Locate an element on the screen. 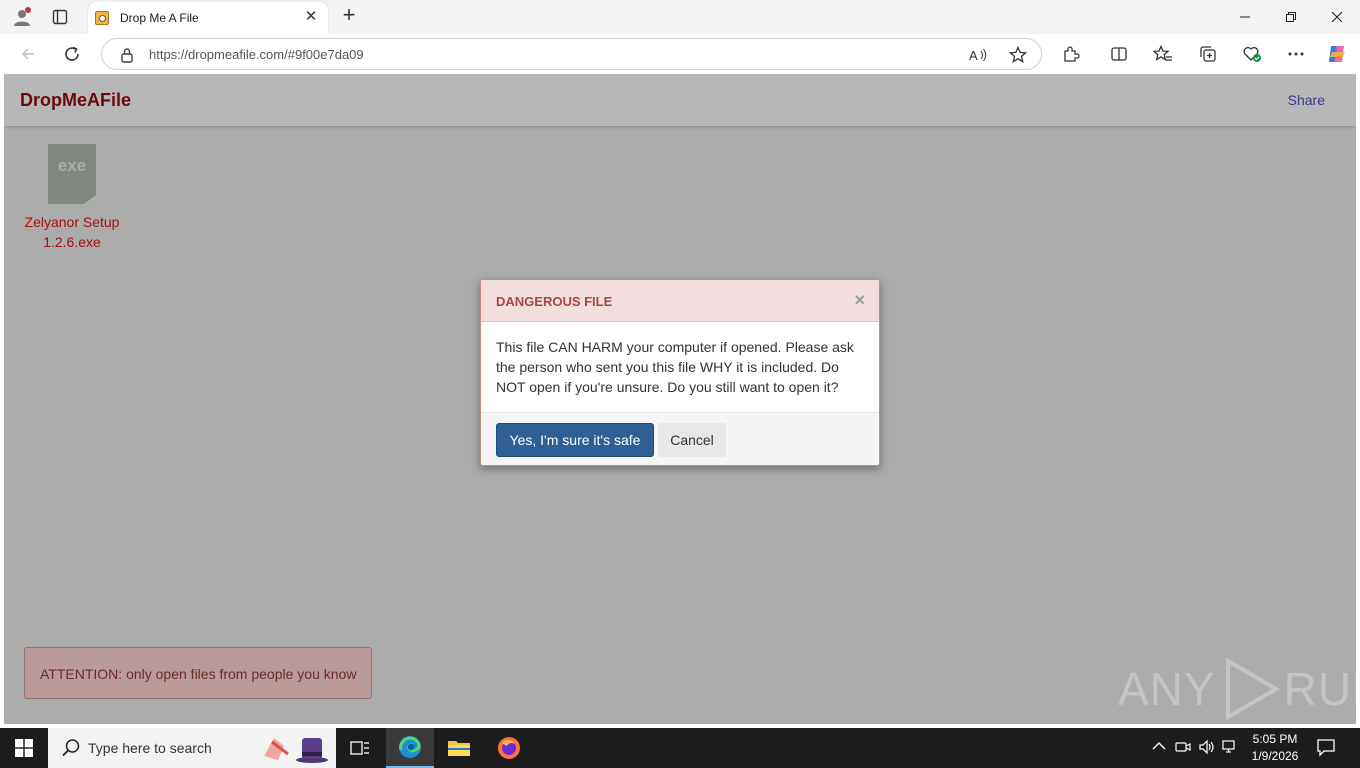 Image resolution: width=1360 pixels, height=768 pixels. clock-time: 5:05 PM is located at coordinates (1275, 739).